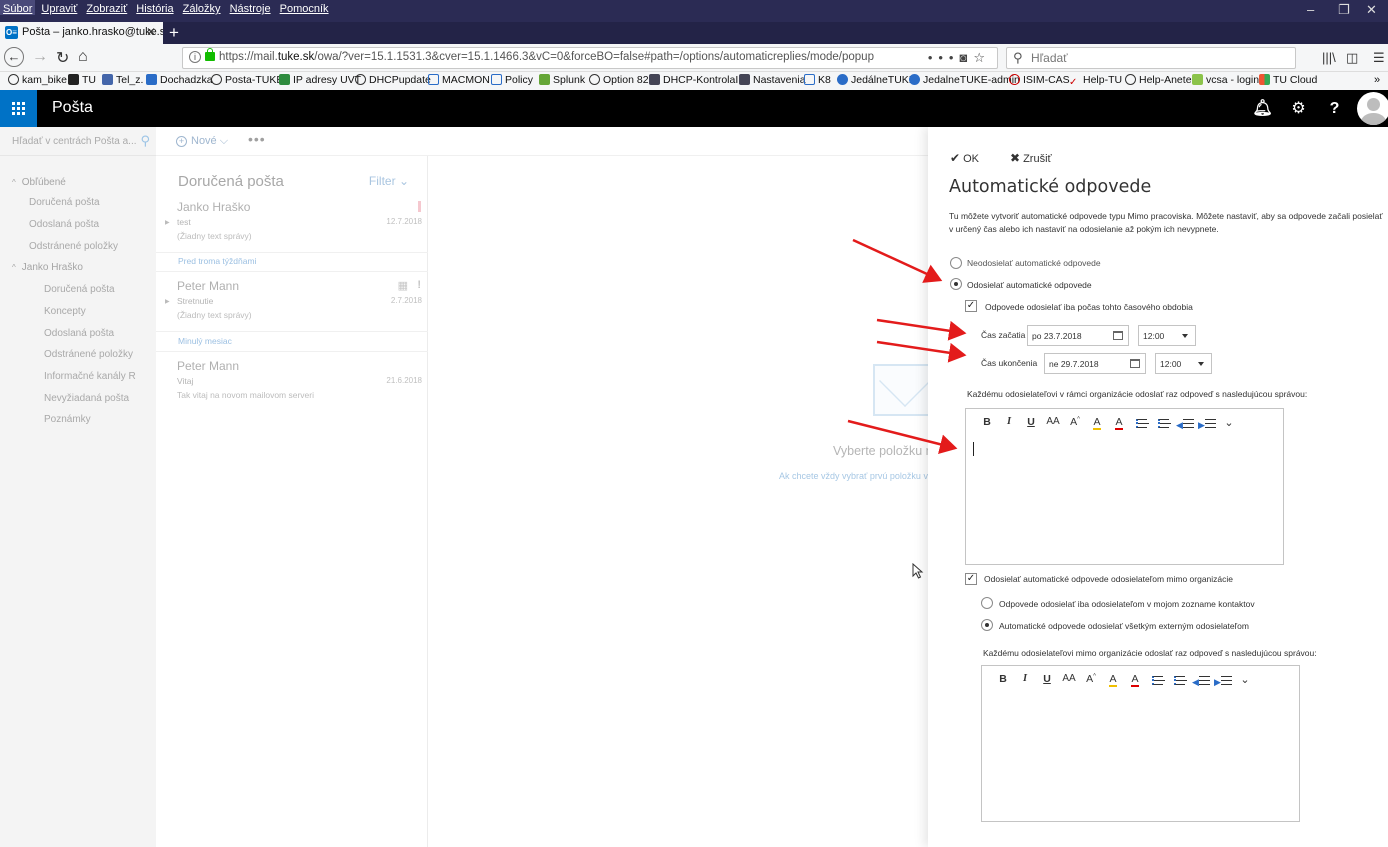 This screenshot has width=1388, height=847. What do you see at coordinates (921, 351) in the screenshot?
I see `arrow-to-end-time` at bounding box center [921, 351].